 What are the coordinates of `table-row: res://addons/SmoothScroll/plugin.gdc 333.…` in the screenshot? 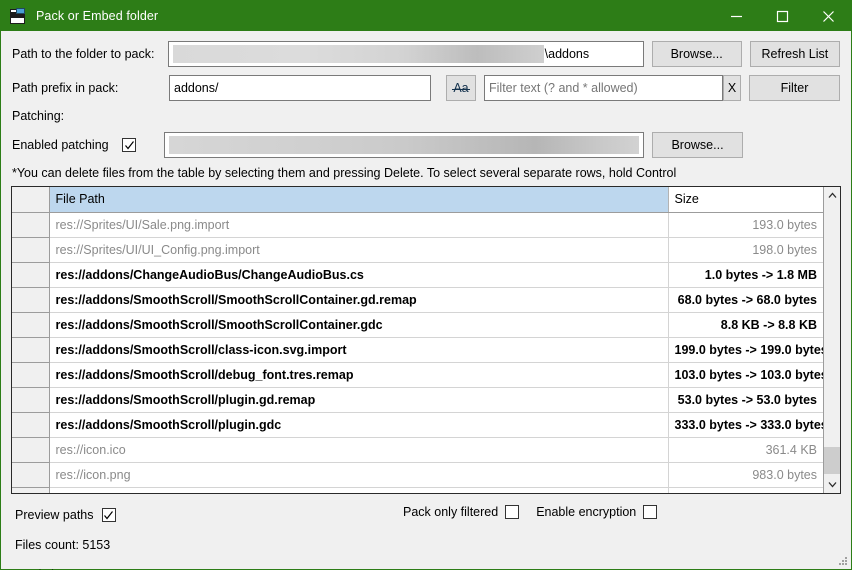 It's located at (417, 425).